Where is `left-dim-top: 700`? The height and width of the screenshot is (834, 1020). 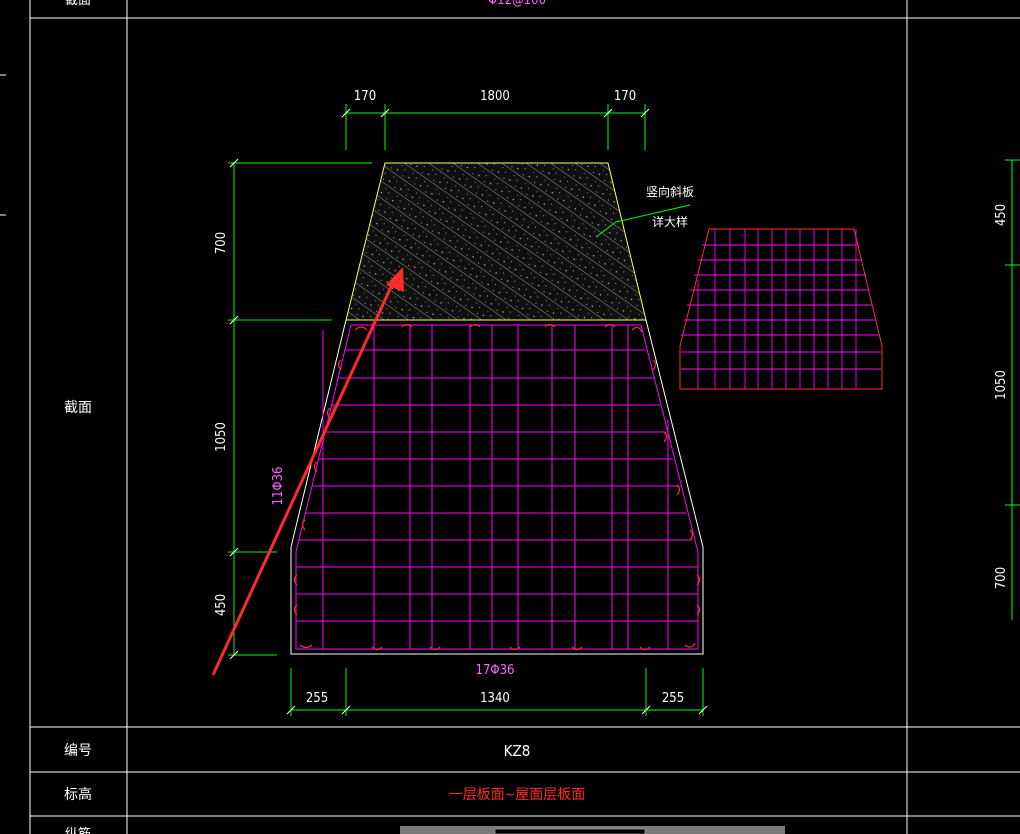 left-dim-top: 700 is located at coordinates (221, 243).